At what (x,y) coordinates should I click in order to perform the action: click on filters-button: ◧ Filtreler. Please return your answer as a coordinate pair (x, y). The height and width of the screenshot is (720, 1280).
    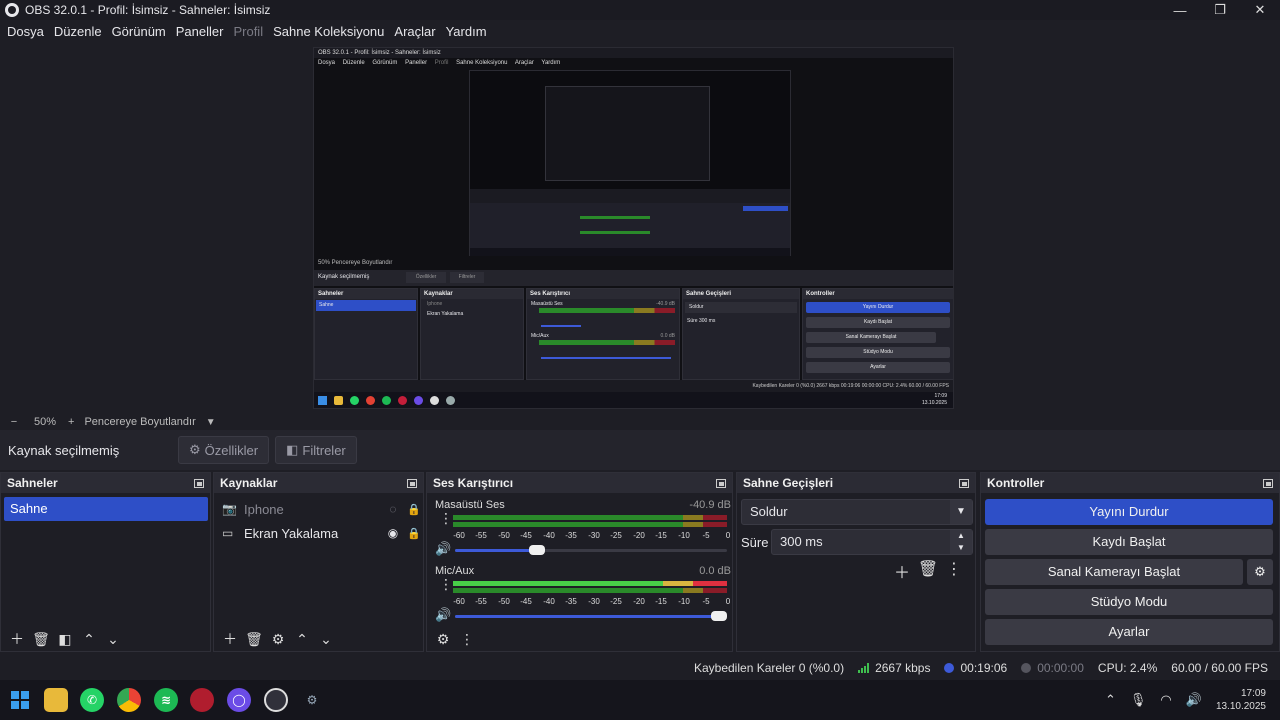
    Looking at the image, I should click on (316, 450).